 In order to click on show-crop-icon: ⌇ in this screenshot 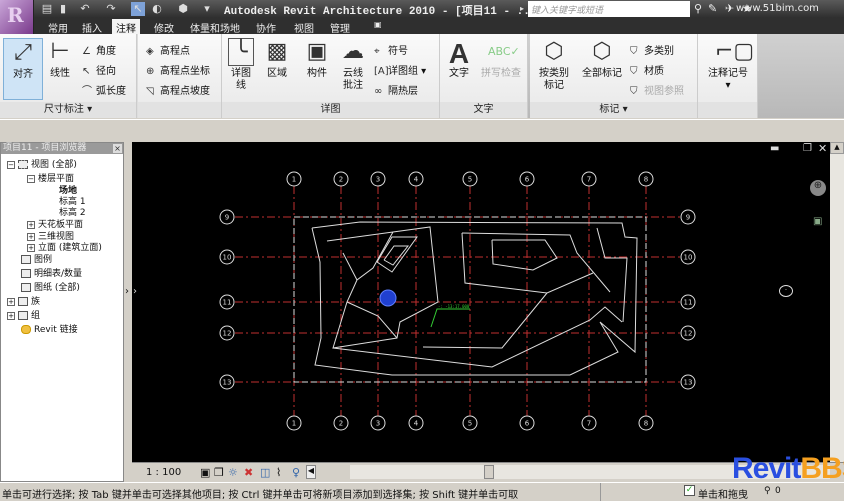, I will do `click(278, 472)`.